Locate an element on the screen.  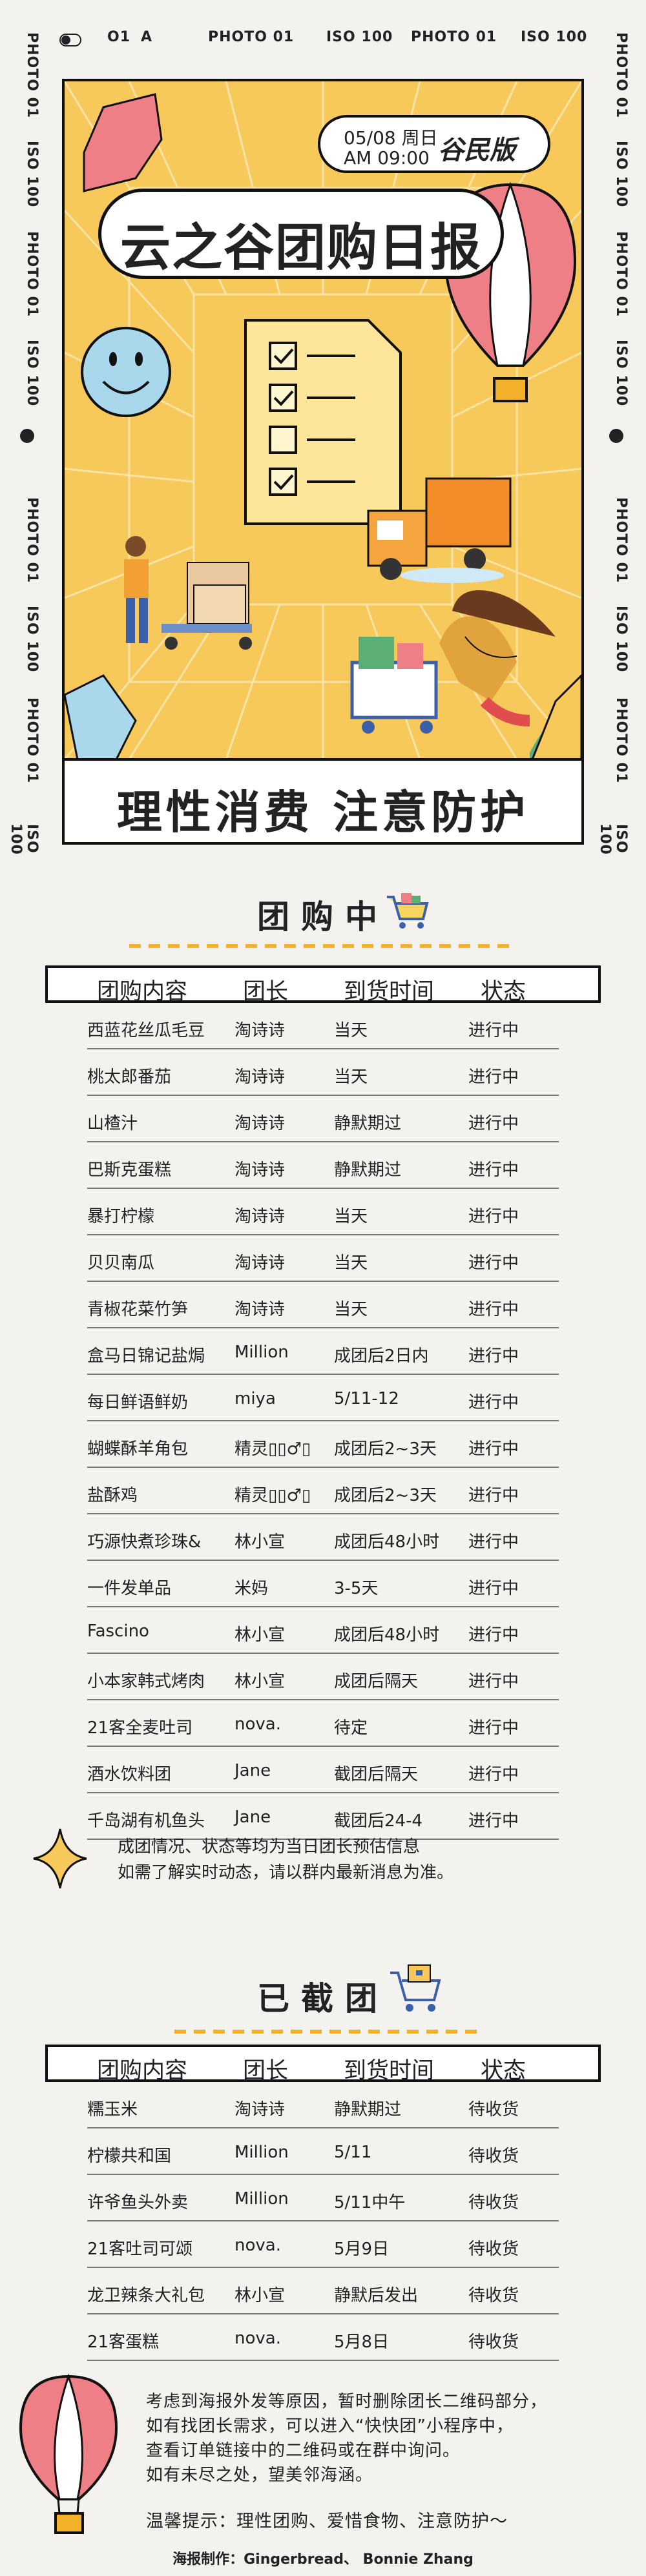
table-row: 柠檬共和国 Million 5/11 待收货 is located at coordinates (323, 2151).